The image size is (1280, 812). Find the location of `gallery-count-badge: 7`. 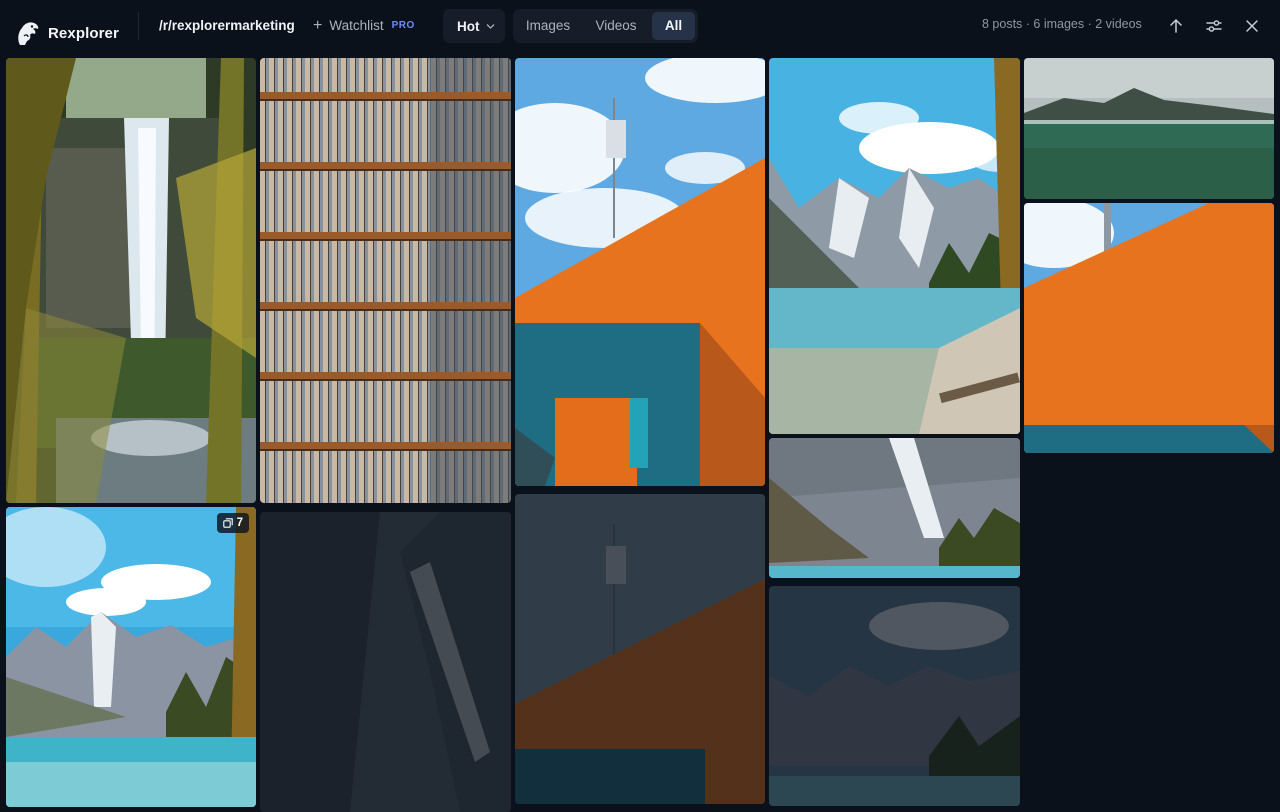

gallery-count-badge: 7 is located at coordinates (232, 523).